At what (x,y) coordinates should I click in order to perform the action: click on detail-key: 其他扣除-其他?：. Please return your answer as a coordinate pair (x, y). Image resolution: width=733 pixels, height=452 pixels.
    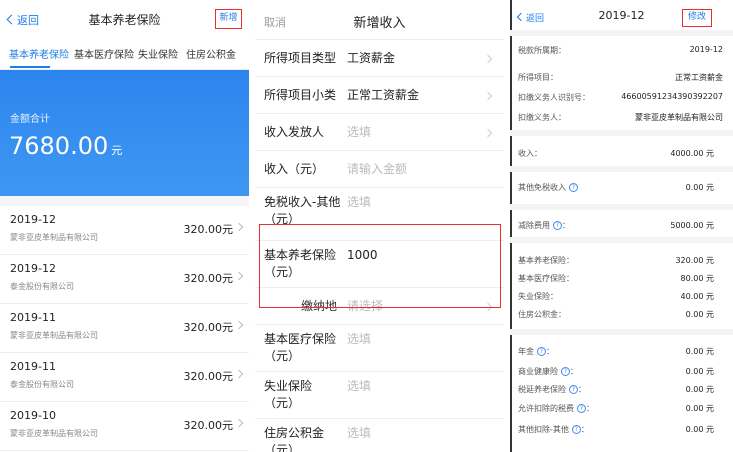
    Looking at the image, I should click on (553, 429).